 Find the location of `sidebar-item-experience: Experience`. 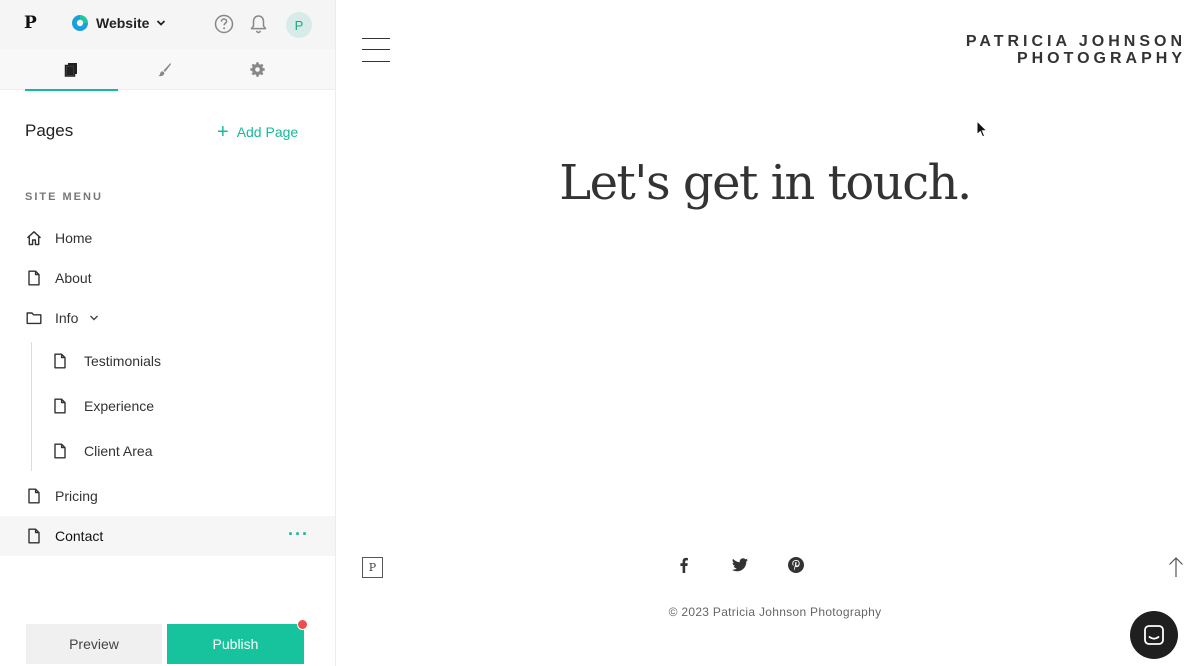

sidebar-item-experience: Experience is located at coordinates (167, 406).